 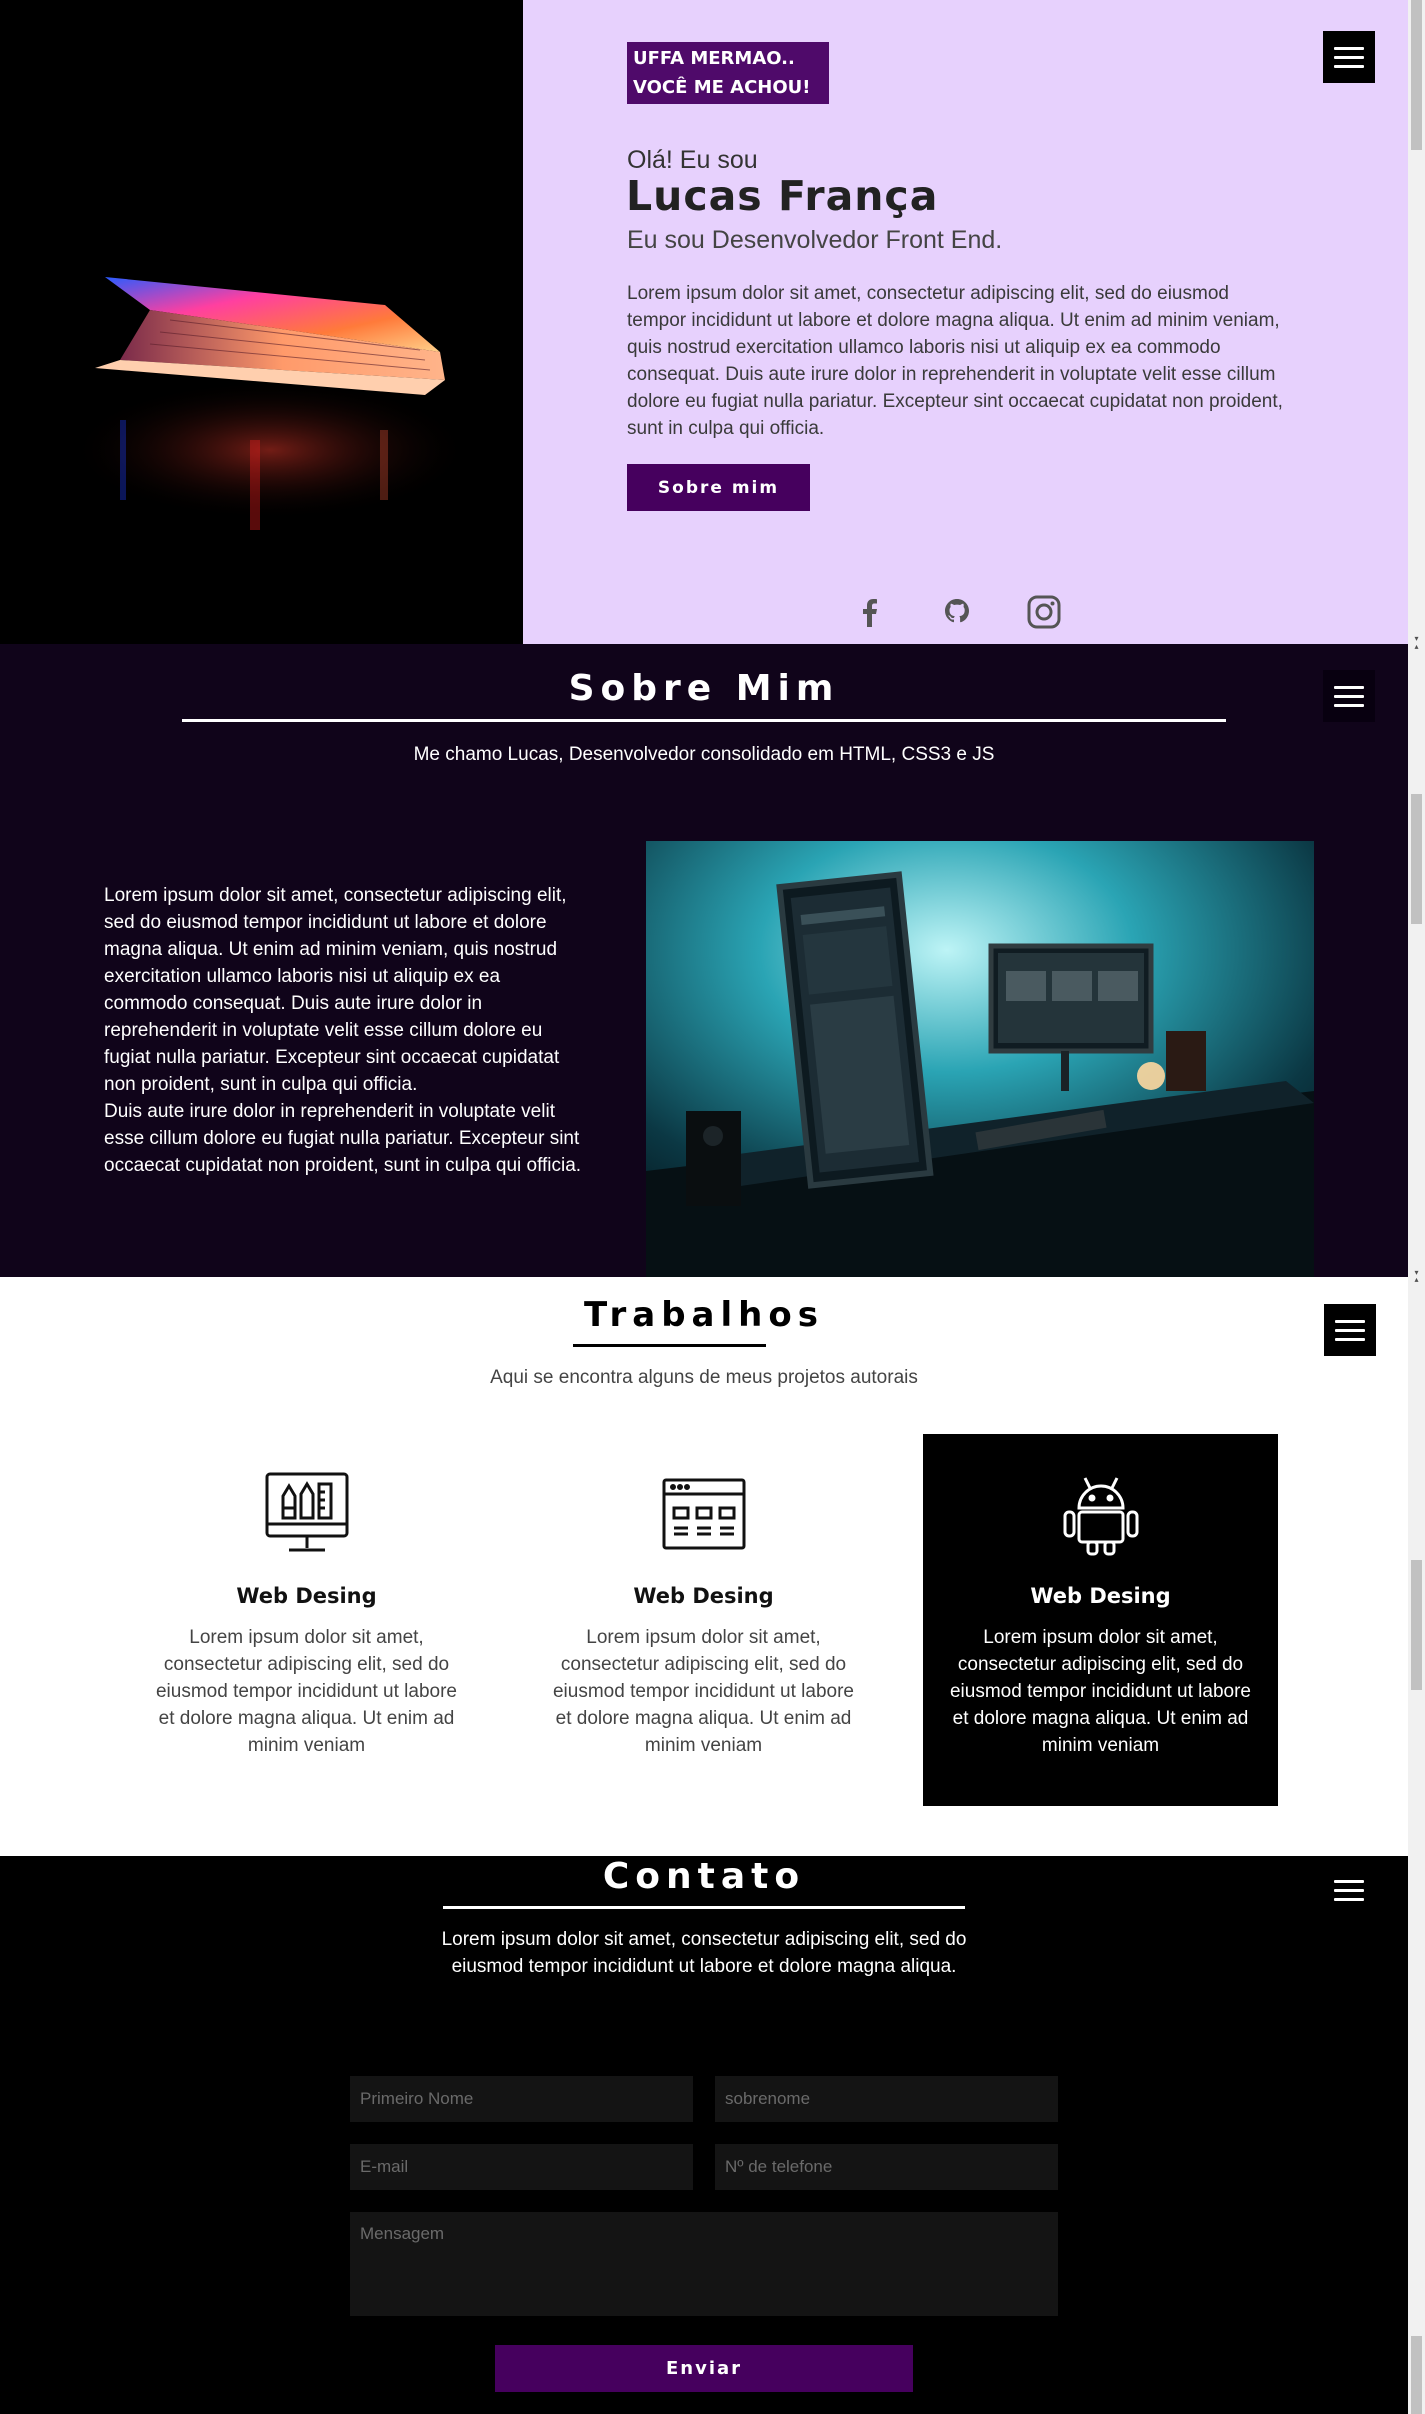 What do you see at coordinates (980, 1059) in the screenshot?
I see `desk-setup-photo` at bounding box center [980, 1059].